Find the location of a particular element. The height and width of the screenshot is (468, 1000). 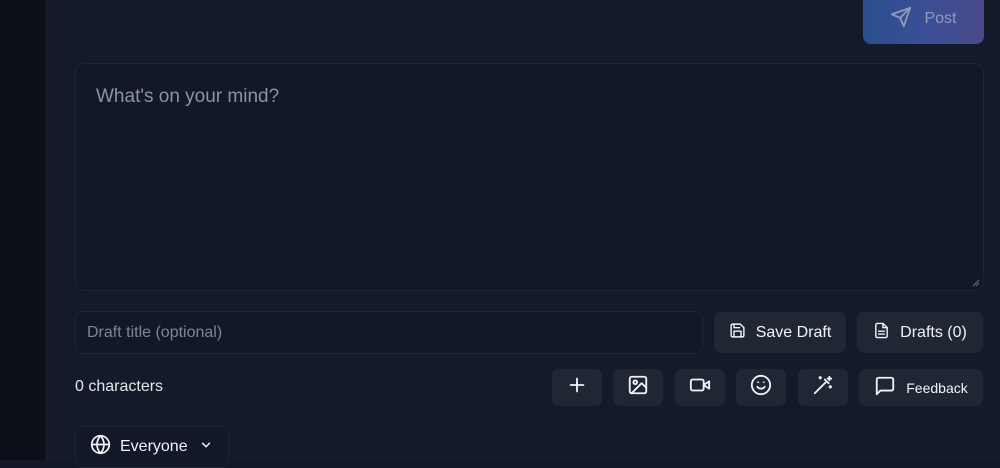

feedback-label: Feedback is located at coordinates (937, 387).